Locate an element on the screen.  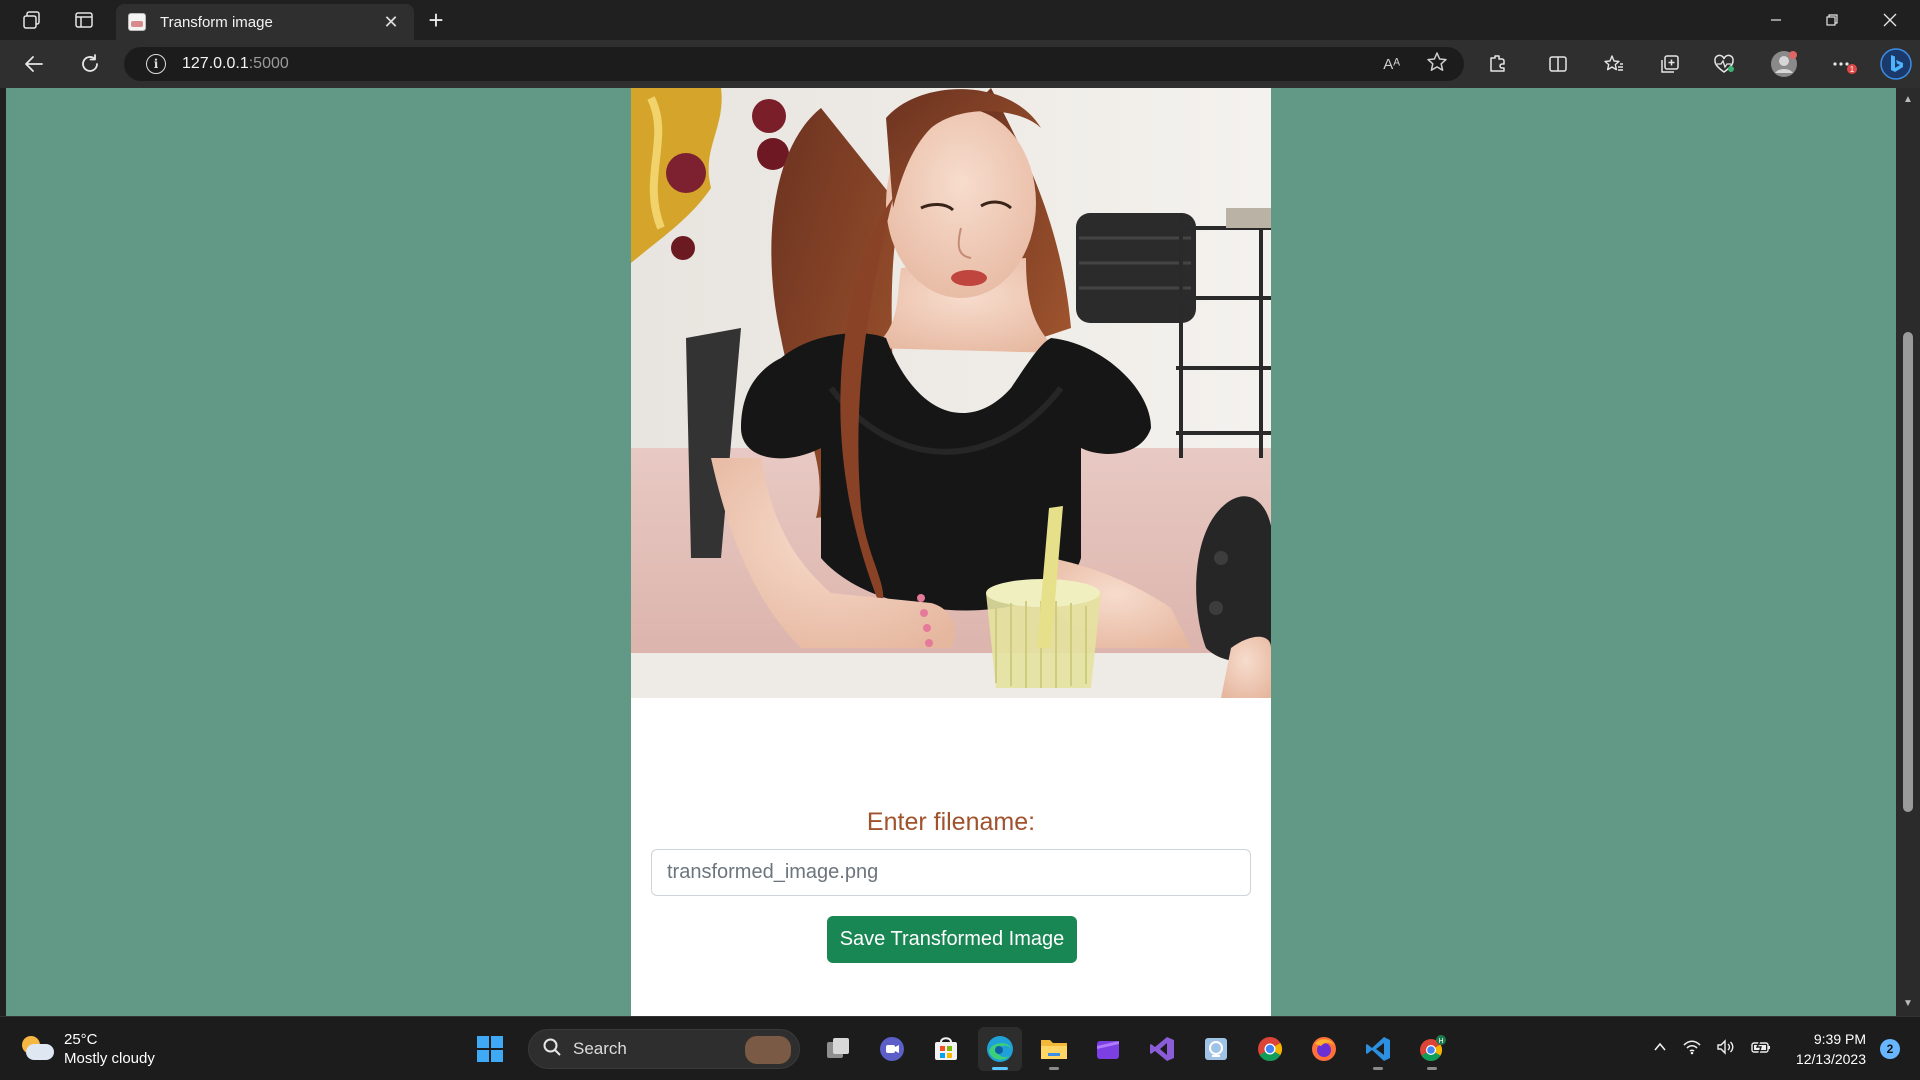
new-tab-button: + is located at coordinates (436, 20).